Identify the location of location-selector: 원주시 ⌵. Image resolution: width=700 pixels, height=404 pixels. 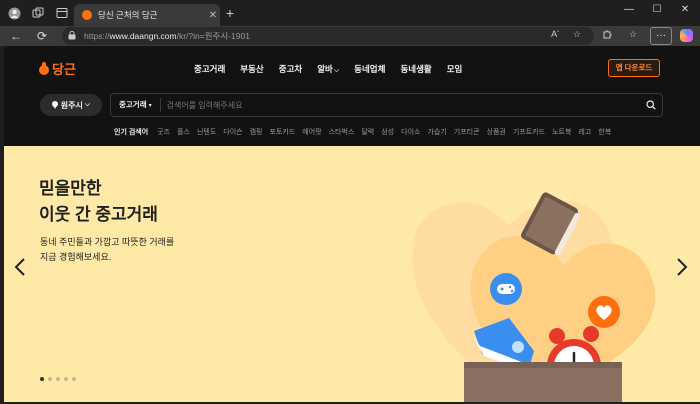
(71, 105).